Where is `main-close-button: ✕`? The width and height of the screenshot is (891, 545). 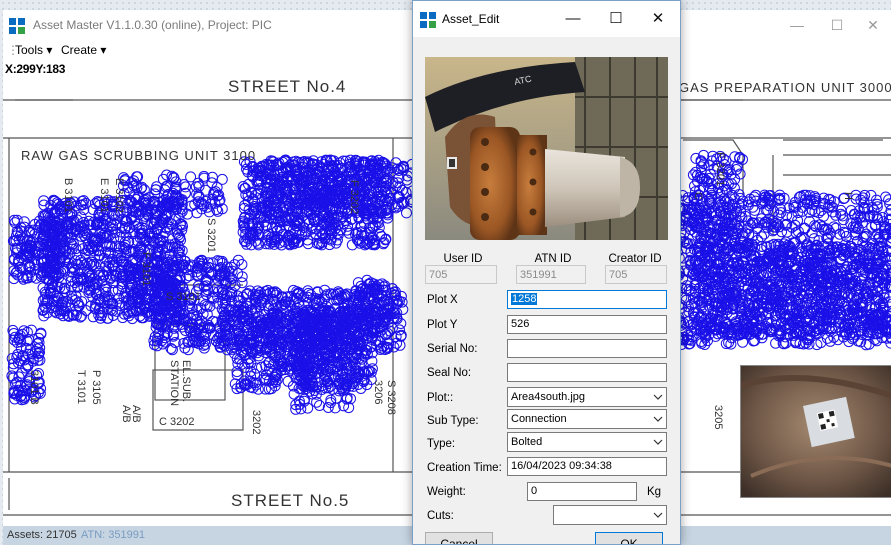 main-close-button: ✕ is located at coordinates (871, 25).